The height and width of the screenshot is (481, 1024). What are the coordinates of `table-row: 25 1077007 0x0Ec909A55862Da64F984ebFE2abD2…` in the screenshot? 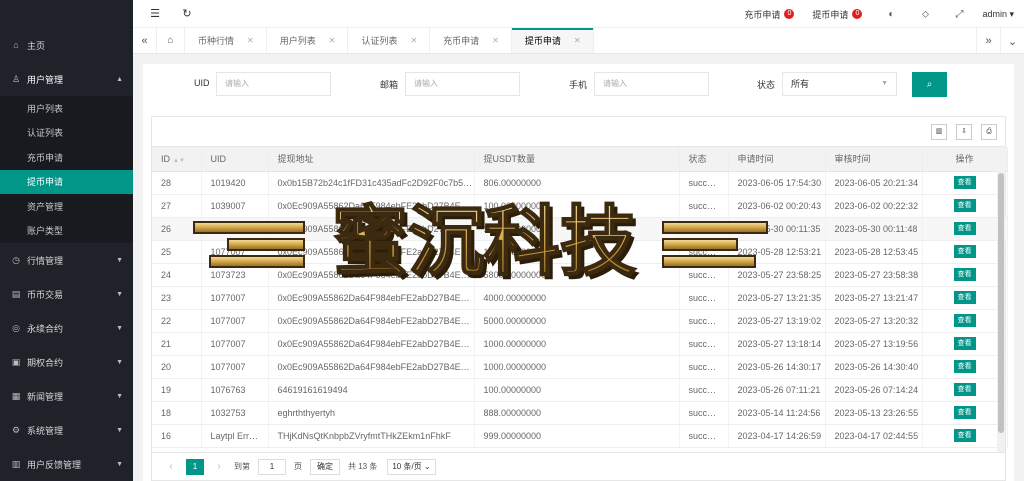 It's located at (580, 252).